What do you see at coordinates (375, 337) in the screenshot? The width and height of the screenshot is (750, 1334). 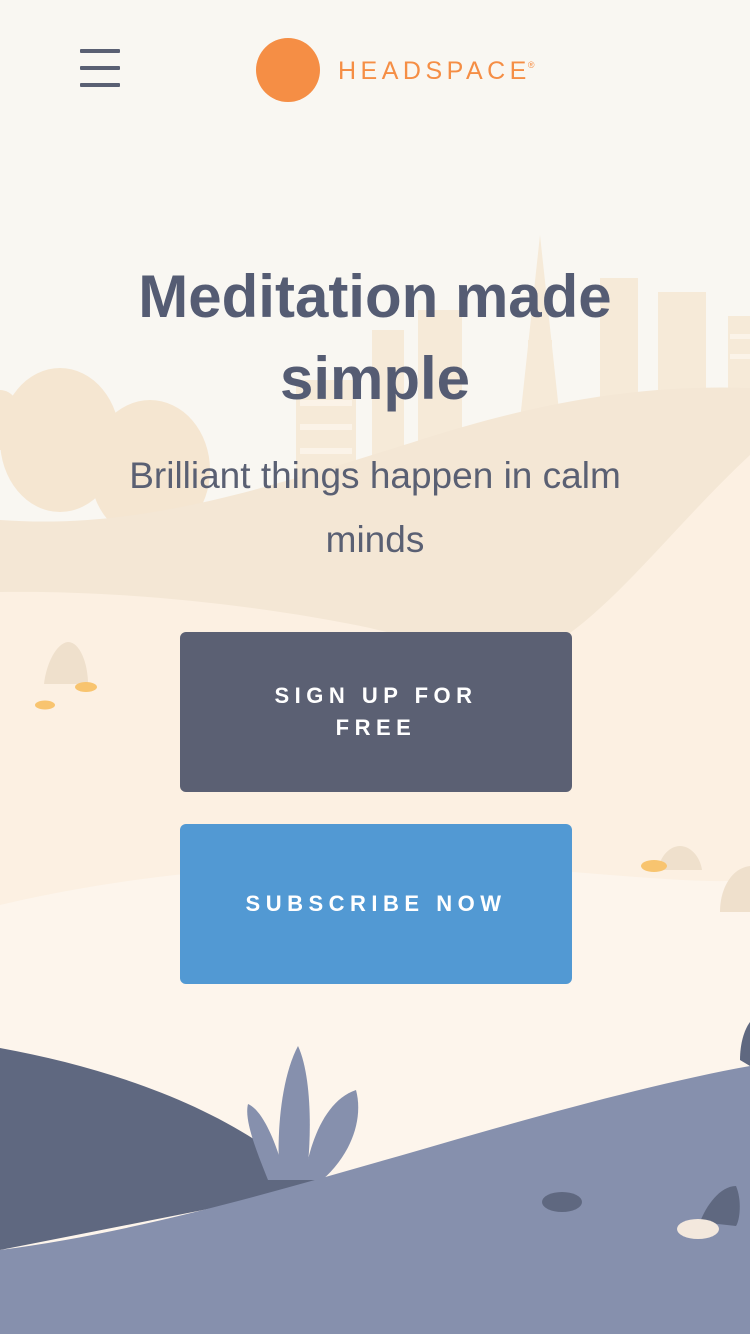 I see `hero-title: Meditation made simple` at bounding box center [375, 337].